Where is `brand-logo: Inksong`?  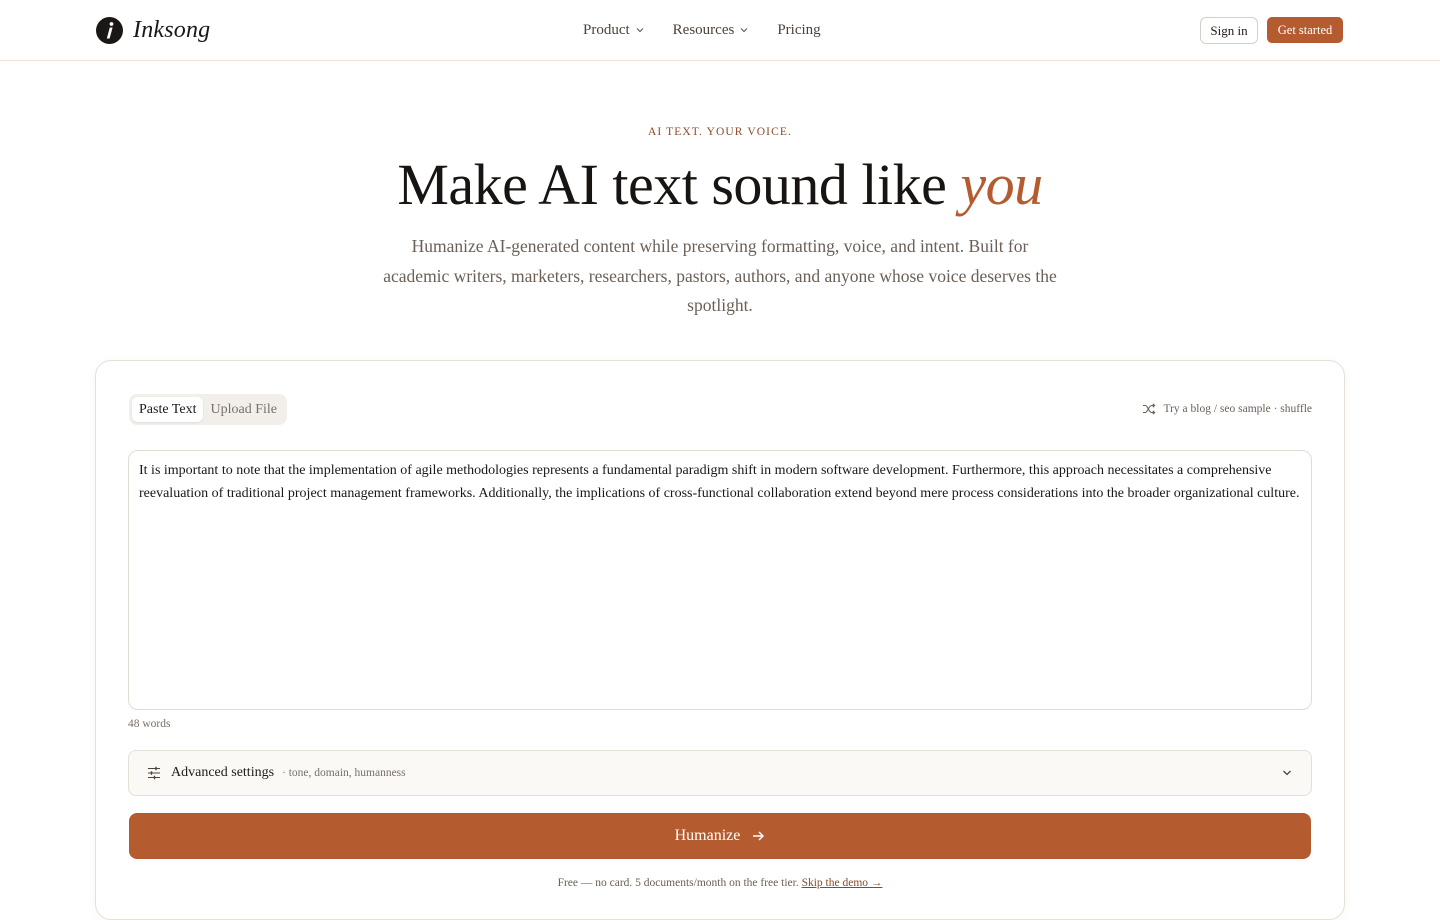
brand-logo: Inksong is located at coordinates (153, 30).